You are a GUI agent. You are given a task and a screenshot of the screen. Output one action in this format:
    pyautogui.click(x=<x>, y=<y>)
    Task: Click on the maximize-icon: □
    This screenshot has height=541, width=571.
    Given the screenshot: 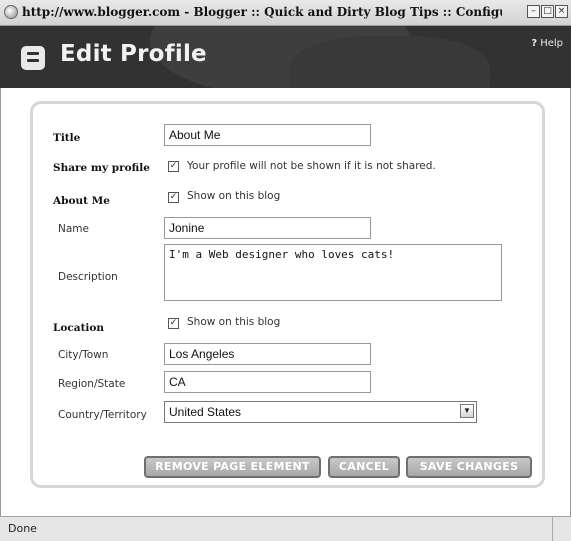 What is the action you would take?
    pyautogui.click(x=547, y=11)
    